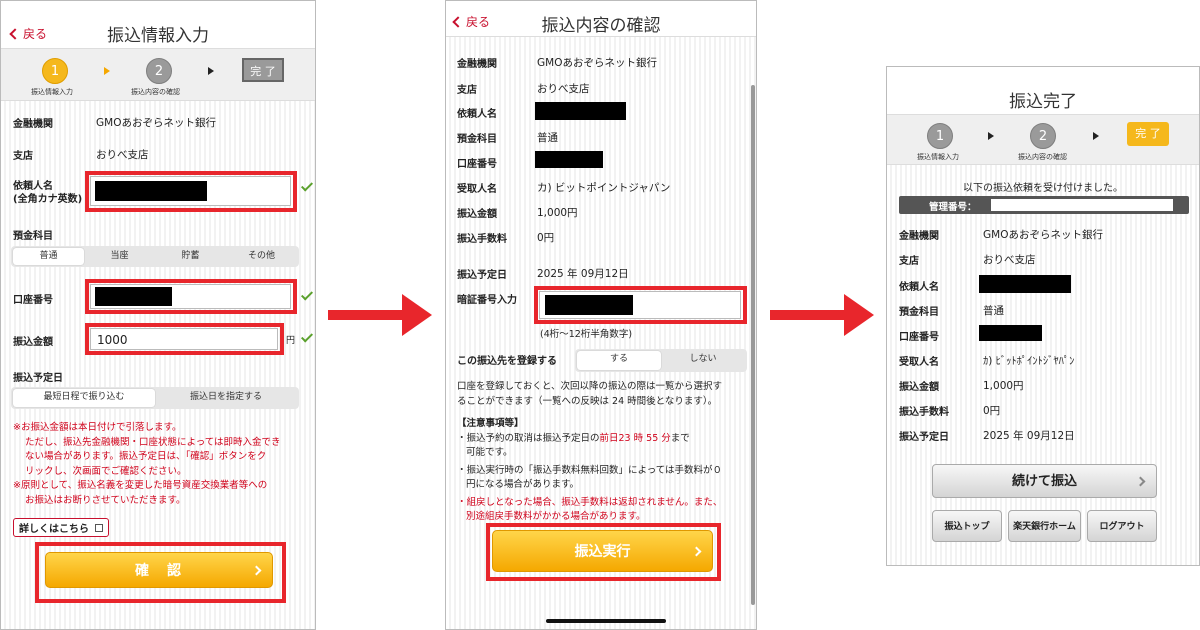 This screenshot has height=630, width=1200. I want to click on pin-label: 暗証番号入力, so click(487, 300).